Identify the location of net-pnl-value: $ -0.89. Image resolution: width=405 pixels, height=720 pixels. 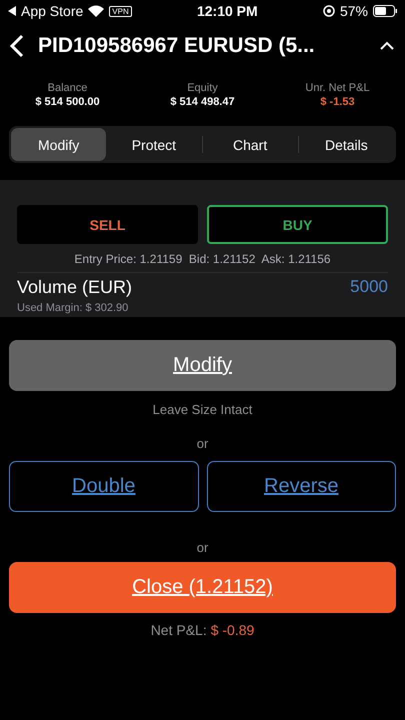
(232, 630).